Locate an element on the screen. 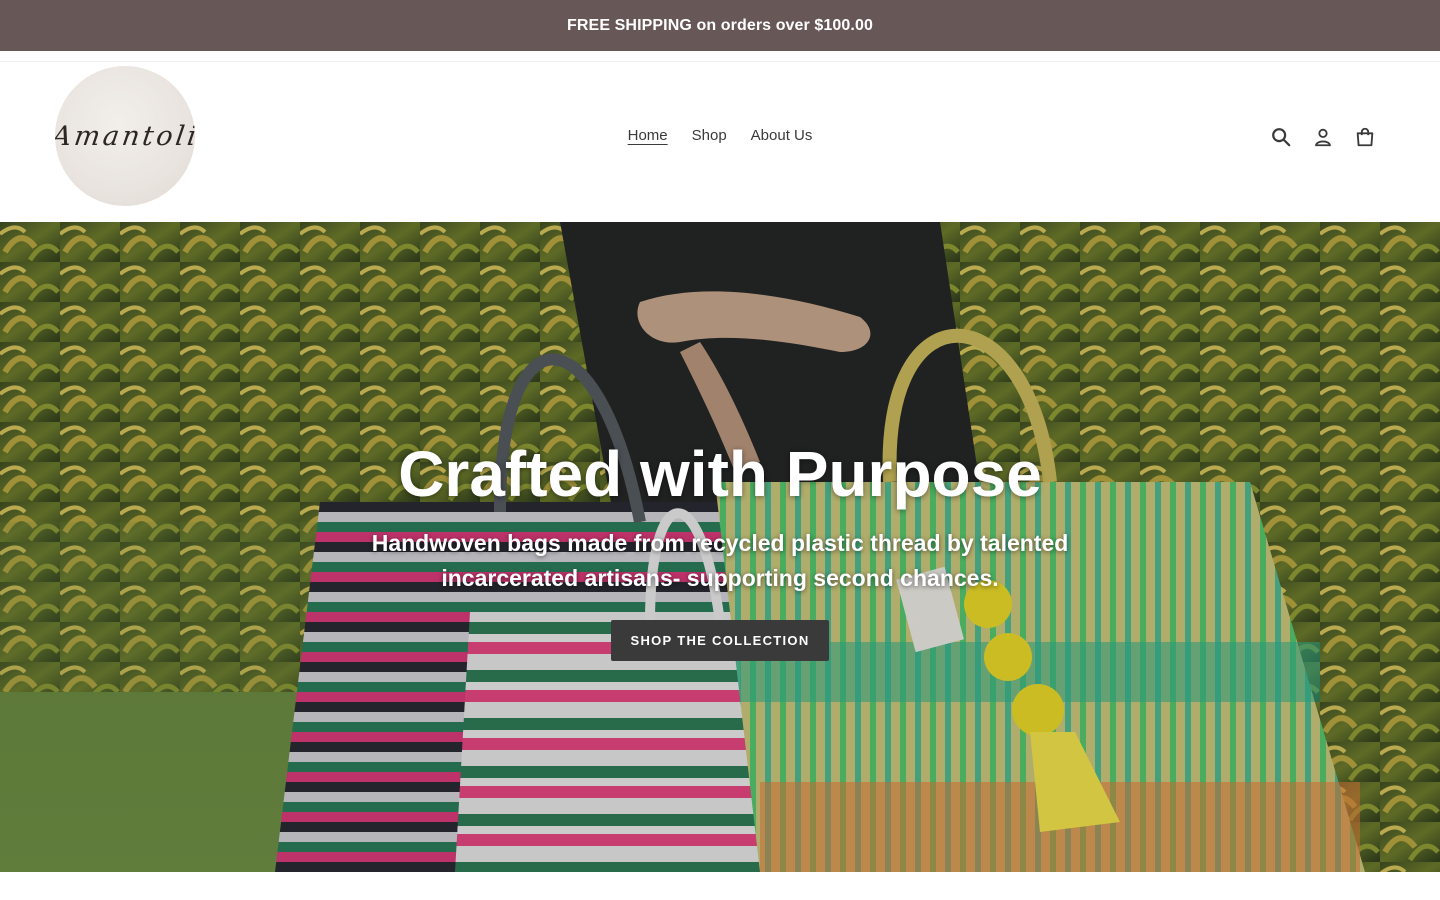 The width and height of the screenshot is (1440, 900). cart-icon is located at coordinates (1365, 137).